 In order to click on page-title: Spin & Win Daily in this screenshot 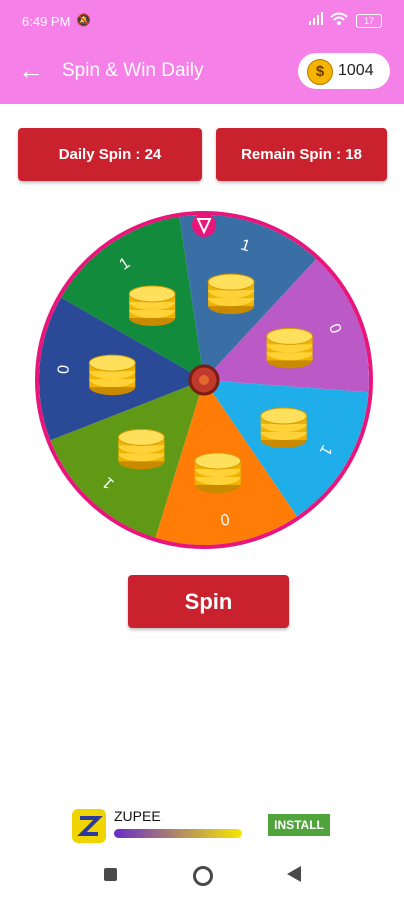, I will do `click(133, 70)`.